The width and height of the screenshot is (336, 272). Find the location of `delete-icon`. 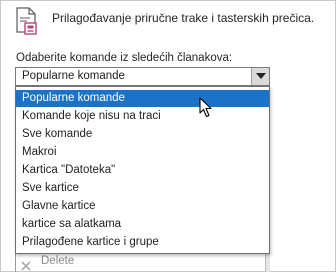

delete-icon is located at coordinates (27, 264).